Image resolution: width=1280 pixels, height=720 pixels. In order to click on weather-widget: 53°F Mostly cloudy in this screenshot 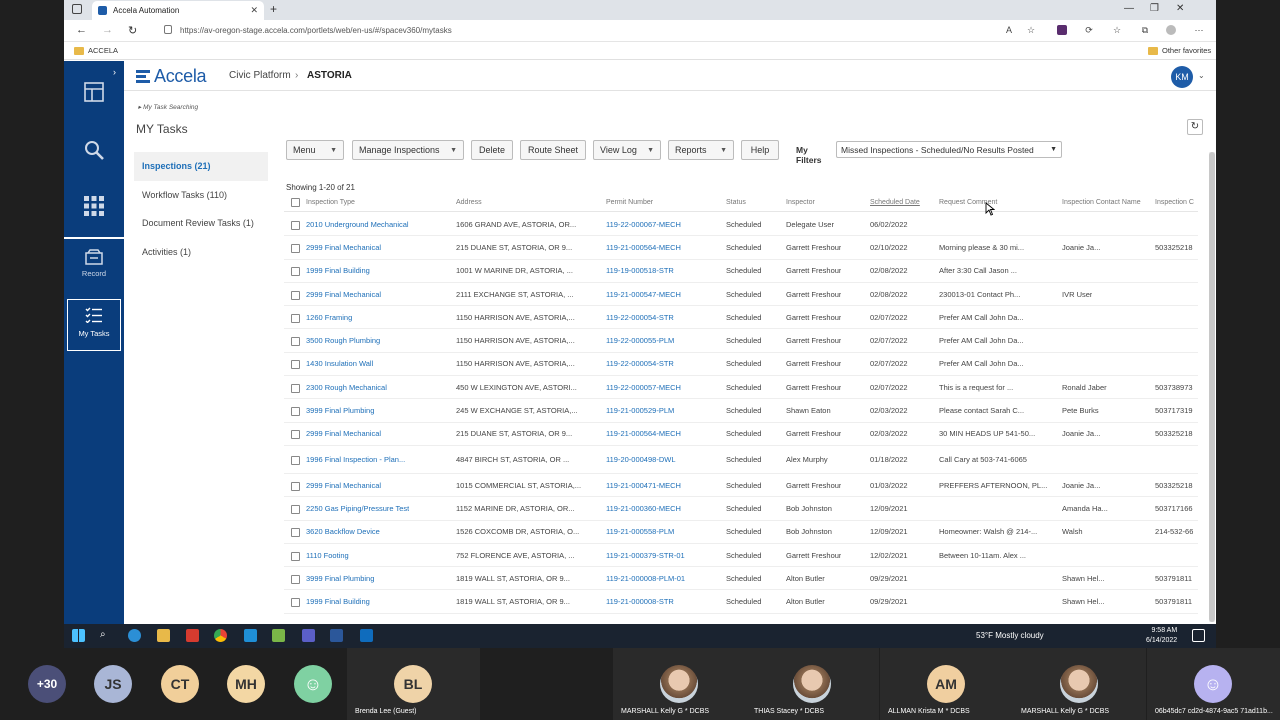, I will do `click(1010, 635)`.